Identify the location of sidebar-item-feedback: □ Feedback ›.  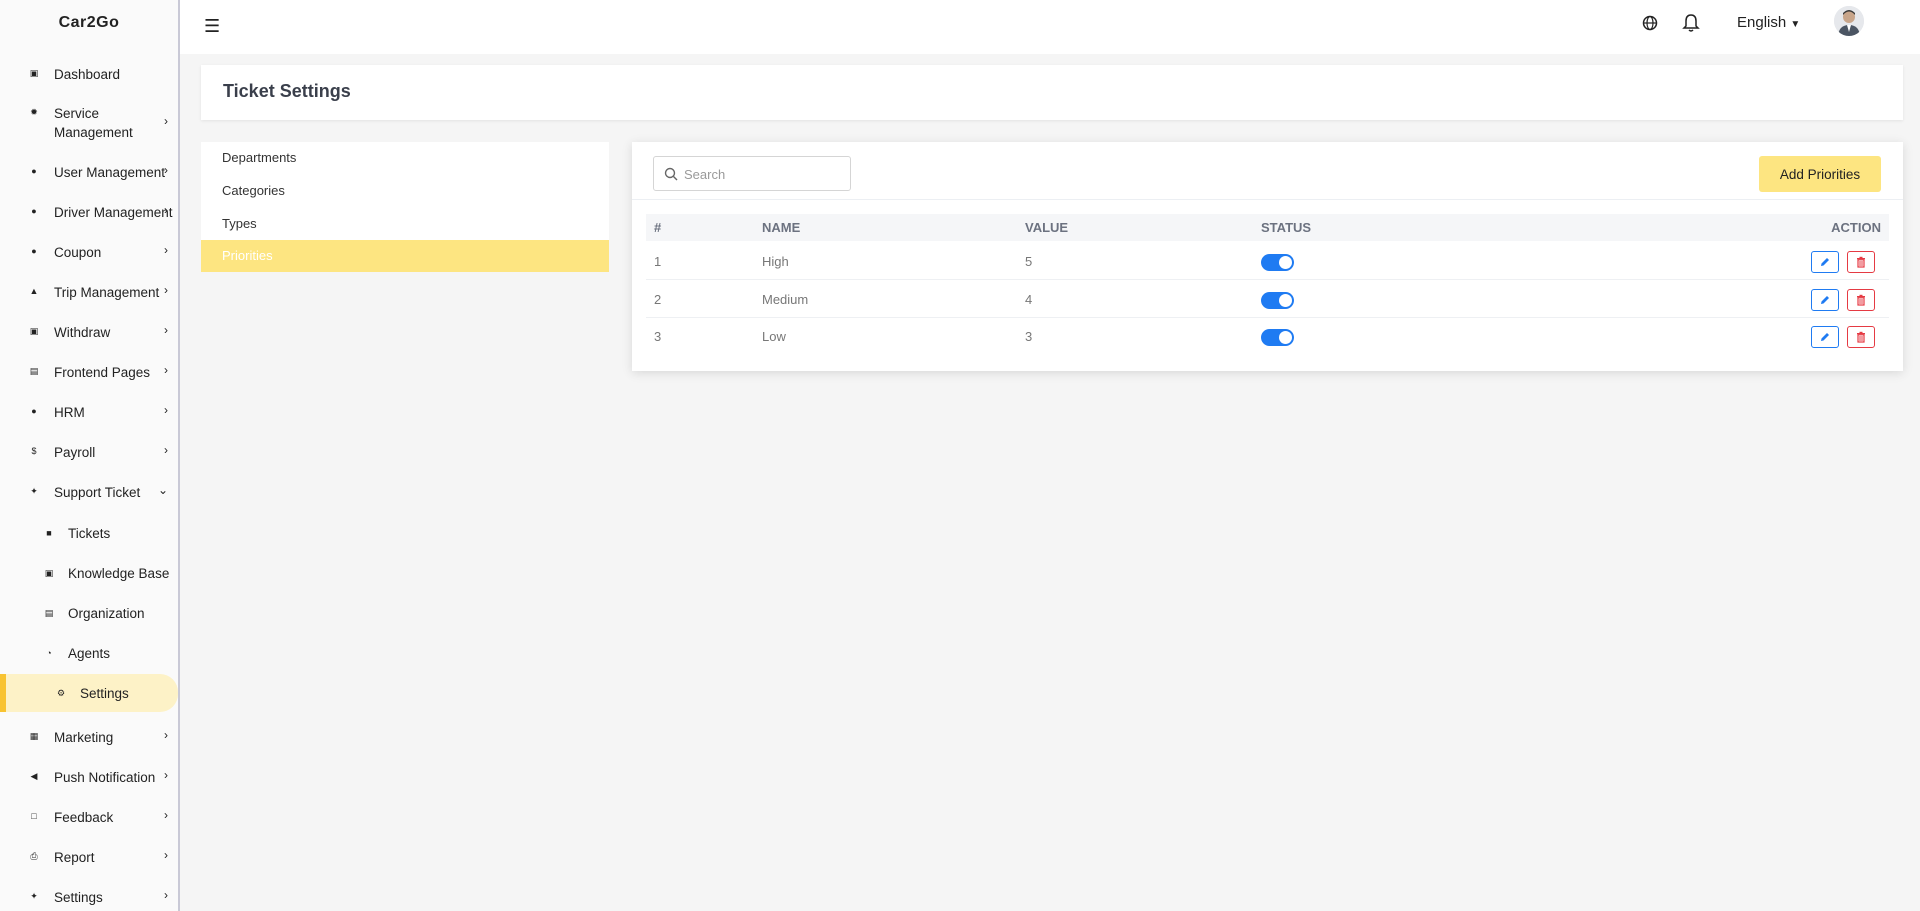
(89, 817).